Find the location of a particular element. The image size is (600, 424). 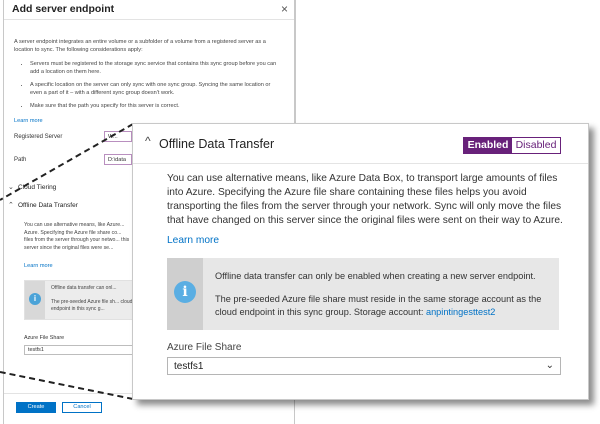

registered-server-label: Registered Server is located at coordinates (38, 137).